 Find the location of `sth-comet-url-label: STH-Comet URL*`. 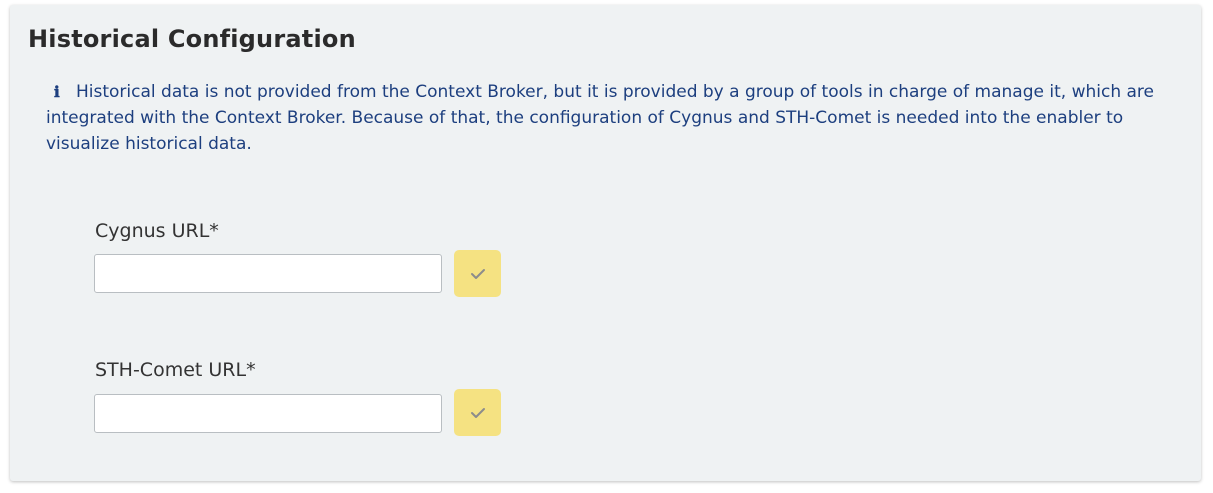

sth-comet-url-label: STH-Comet URL* is located at coordinates (175, 370).